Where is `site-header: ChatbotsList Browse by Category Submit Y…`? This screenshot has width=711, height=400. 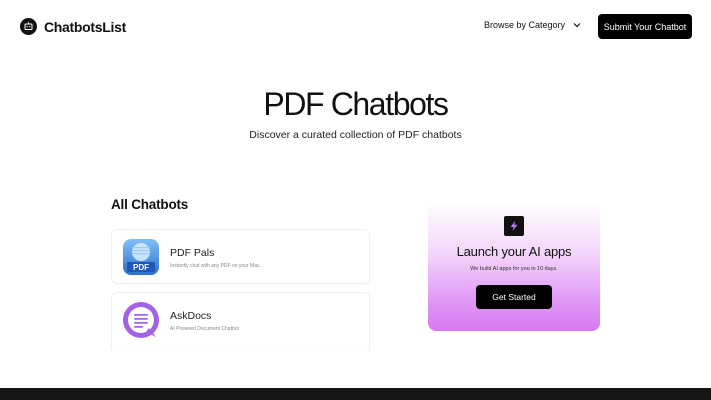 site-header: ChatbotsList Browse by Category Submit Y… is located at coordinates (355, 27).